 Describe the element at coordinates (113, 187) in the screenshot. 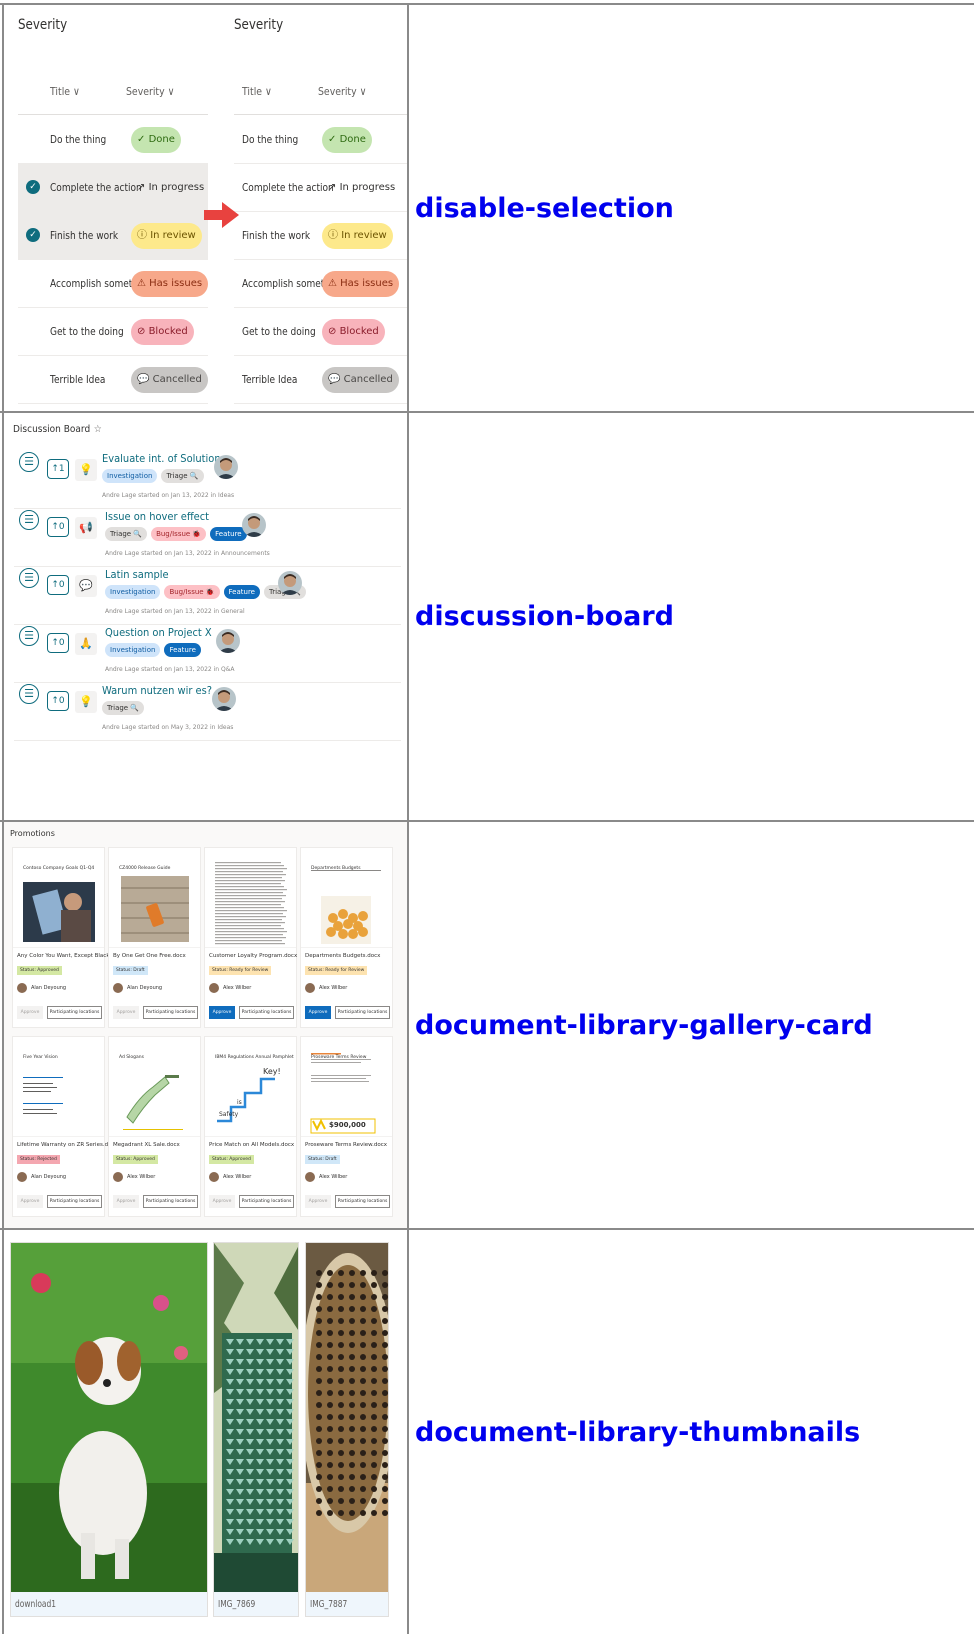

I see `table-row: ✓ Complete the action ↗ In progress` at that location.